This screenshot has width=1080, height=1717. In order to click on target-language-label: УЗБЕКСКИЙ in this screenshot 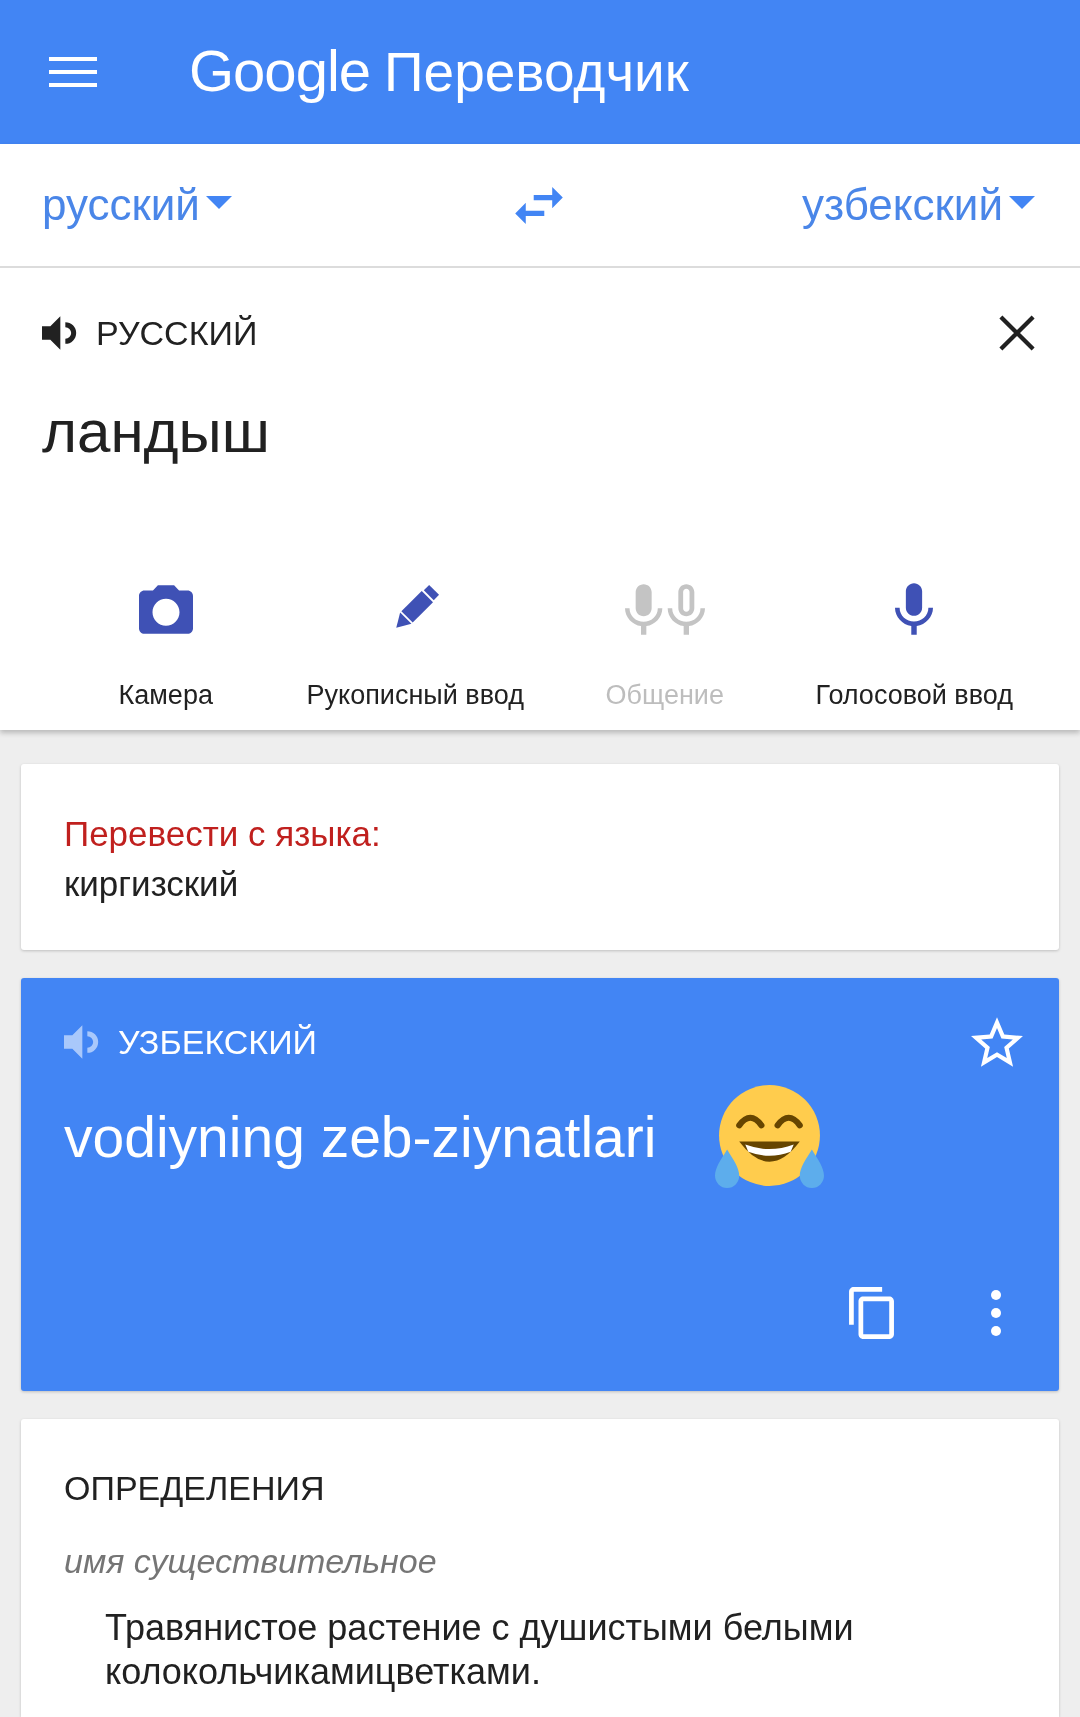, I will do `click(218, 1042)`.